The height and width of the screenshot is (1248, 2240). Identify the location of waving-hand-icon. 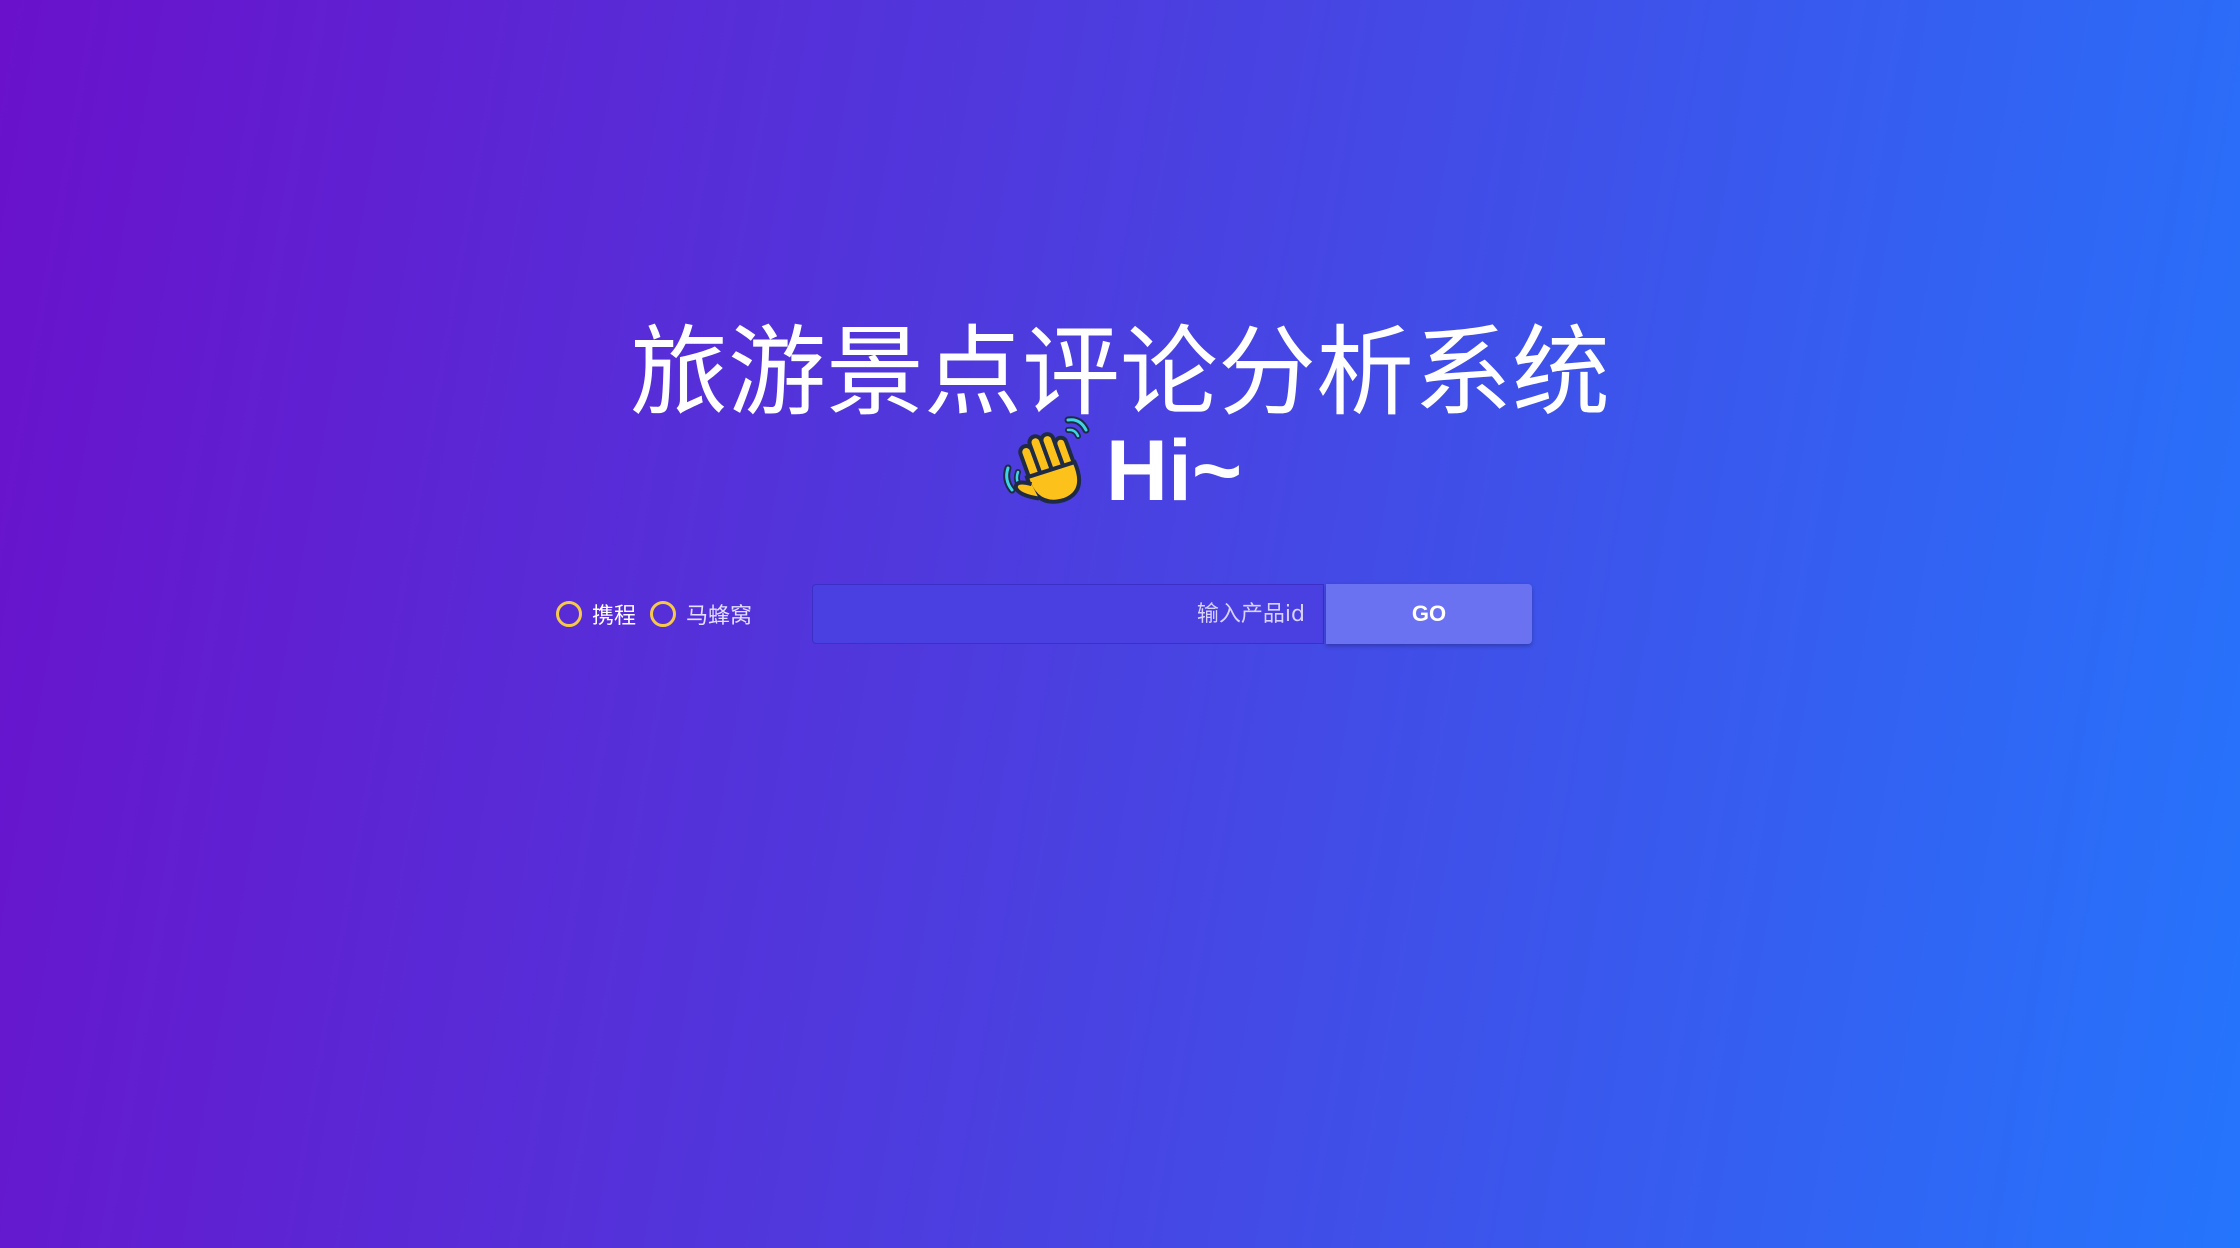
(1048, 460).